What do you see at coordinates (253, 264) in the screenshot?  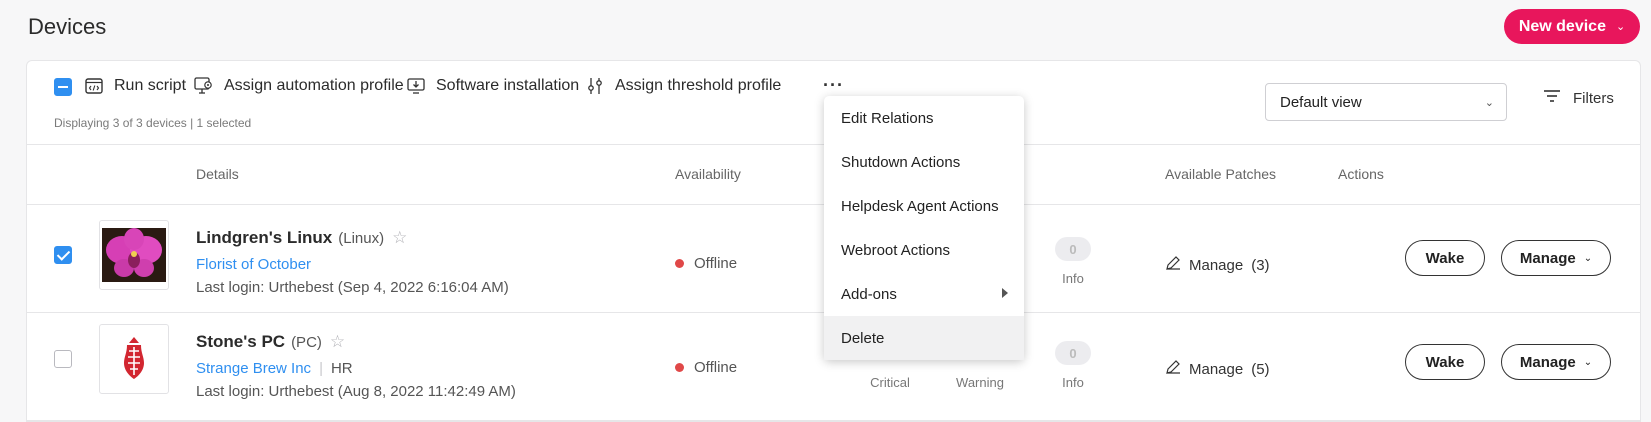 I see `device-organization-link: Florist of October` at bounding box center [253, 264].